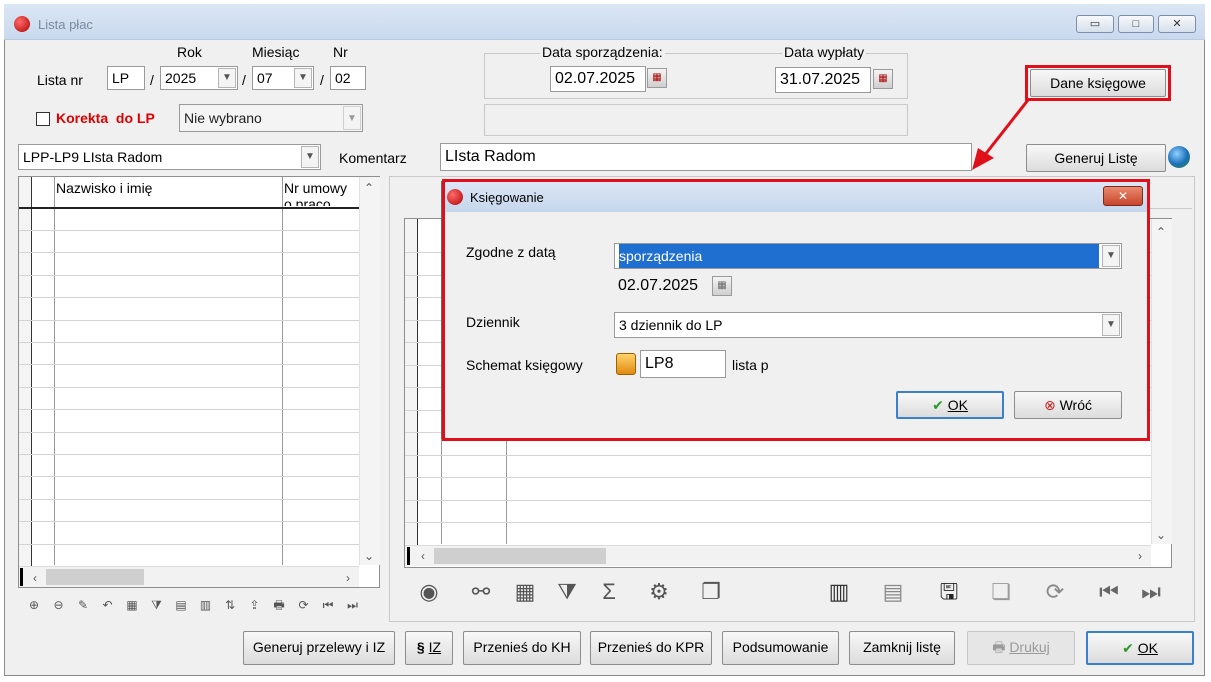 This screenshot has height=682, width=1211. What do you see at coordinates (126, 78) in the screenshot?
I see `lista-prefix-field: LP` at bounding box center [126, 78].